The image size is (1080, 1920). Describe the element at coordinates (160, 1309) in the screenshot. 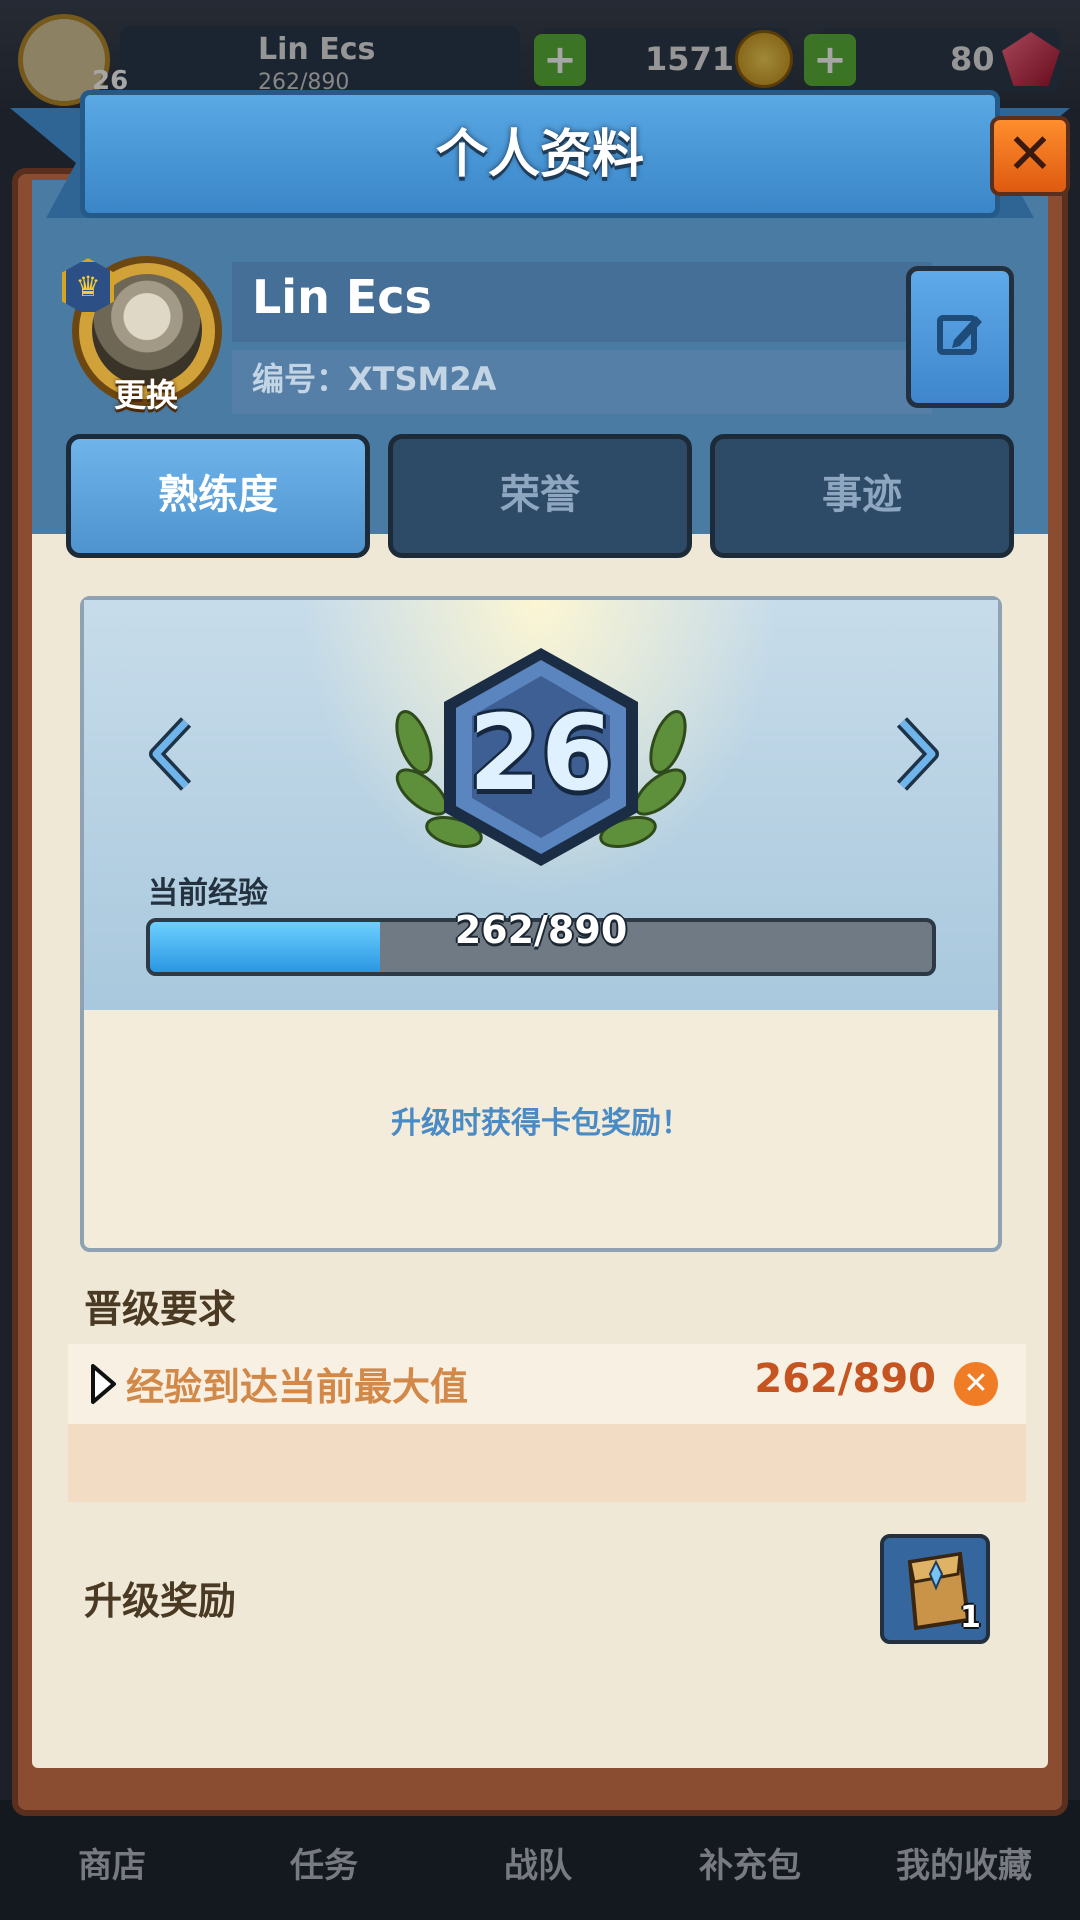

I see `requirements-title: 晋级要求` at that location.